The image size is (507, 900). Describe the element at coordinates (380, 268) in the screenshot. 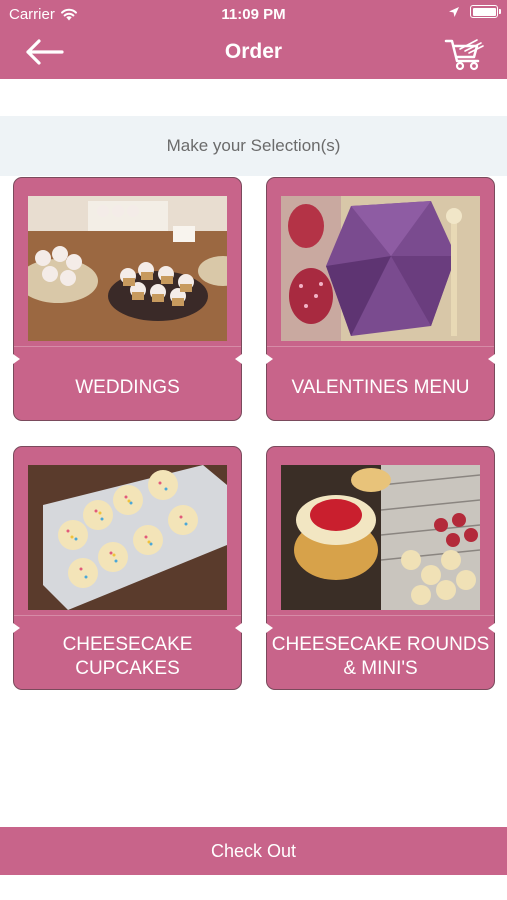

I see `valentines-photo` at that location.